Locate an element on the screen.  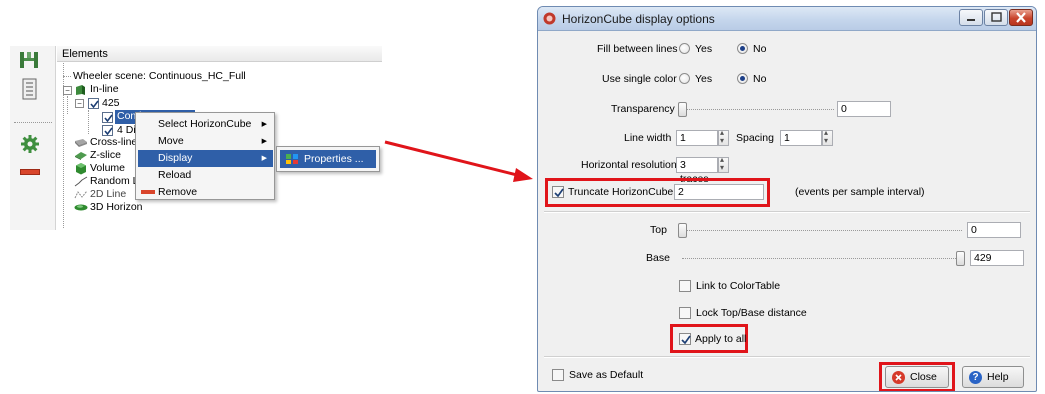
truncate-horizoncube-label: Truncate HorizonCube is located at coordinates (621, 192).